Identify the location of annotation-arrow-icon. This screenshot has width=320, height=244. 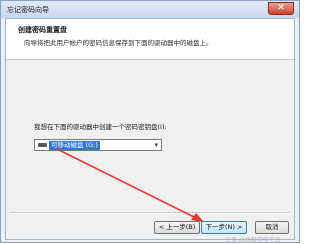
(130, 185).